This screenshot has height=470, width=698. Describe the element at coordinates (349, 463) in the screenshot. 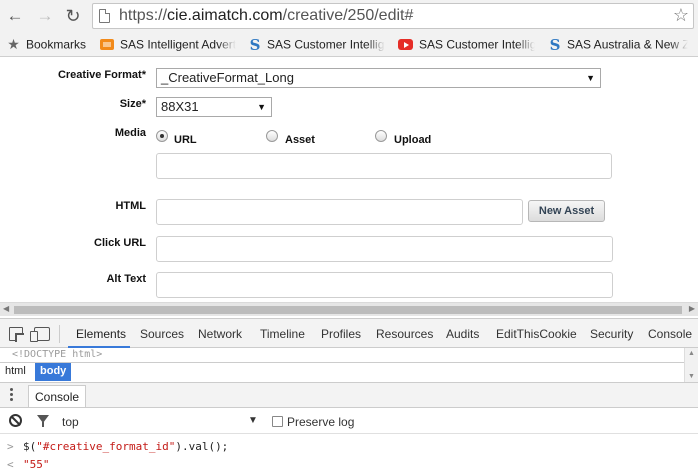

I see `console-result-line: < "55"` at that location.